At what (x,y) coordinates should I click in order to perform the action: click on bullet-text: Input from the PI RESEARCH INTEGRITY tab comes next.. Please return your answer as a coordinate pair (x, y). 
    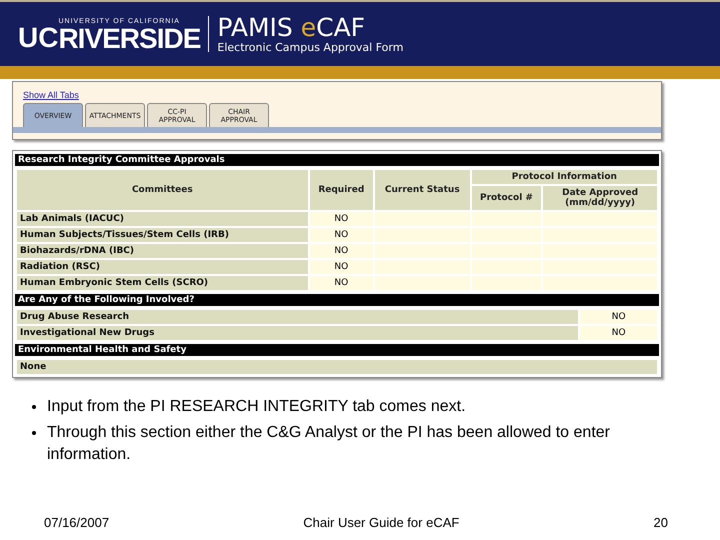
    Looking at the image, I should click on (256, 407).